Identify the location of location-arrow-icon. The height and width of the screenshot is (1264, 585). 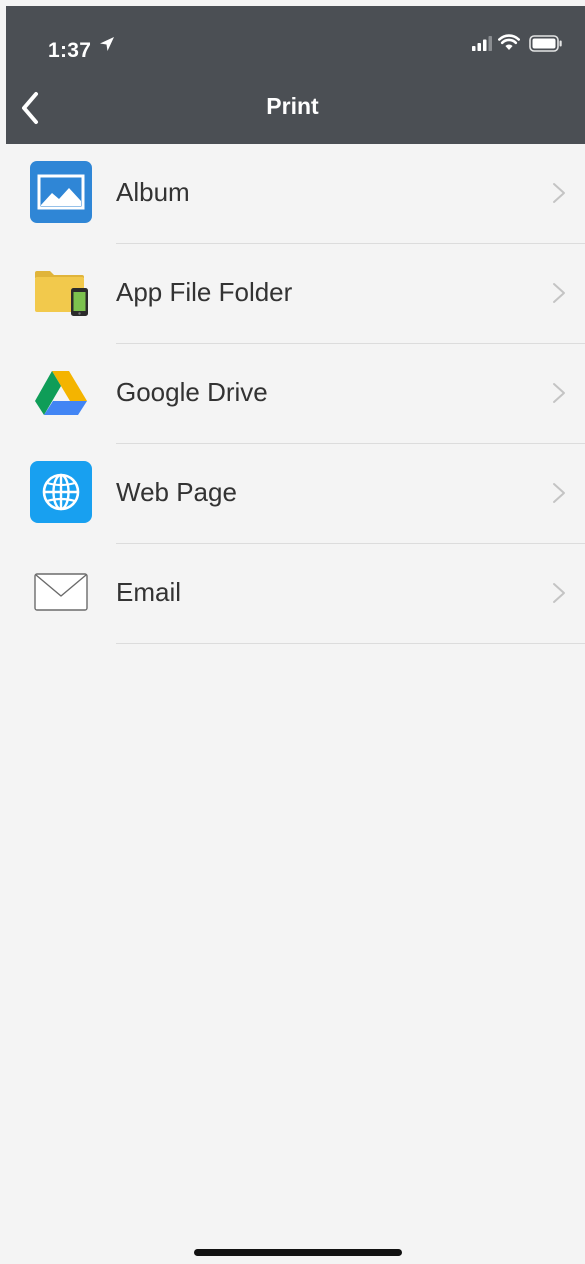
(107, 44).